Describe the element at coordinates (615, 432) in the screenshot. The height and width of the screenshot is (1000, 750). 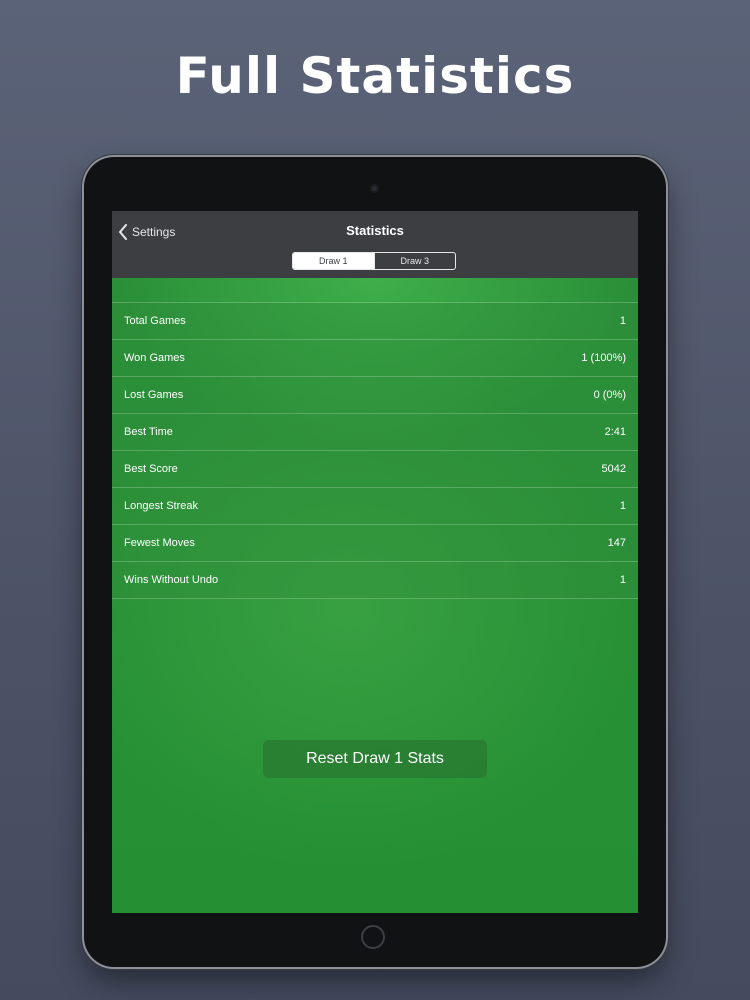
I see `stat-value: 2:41` at that location.